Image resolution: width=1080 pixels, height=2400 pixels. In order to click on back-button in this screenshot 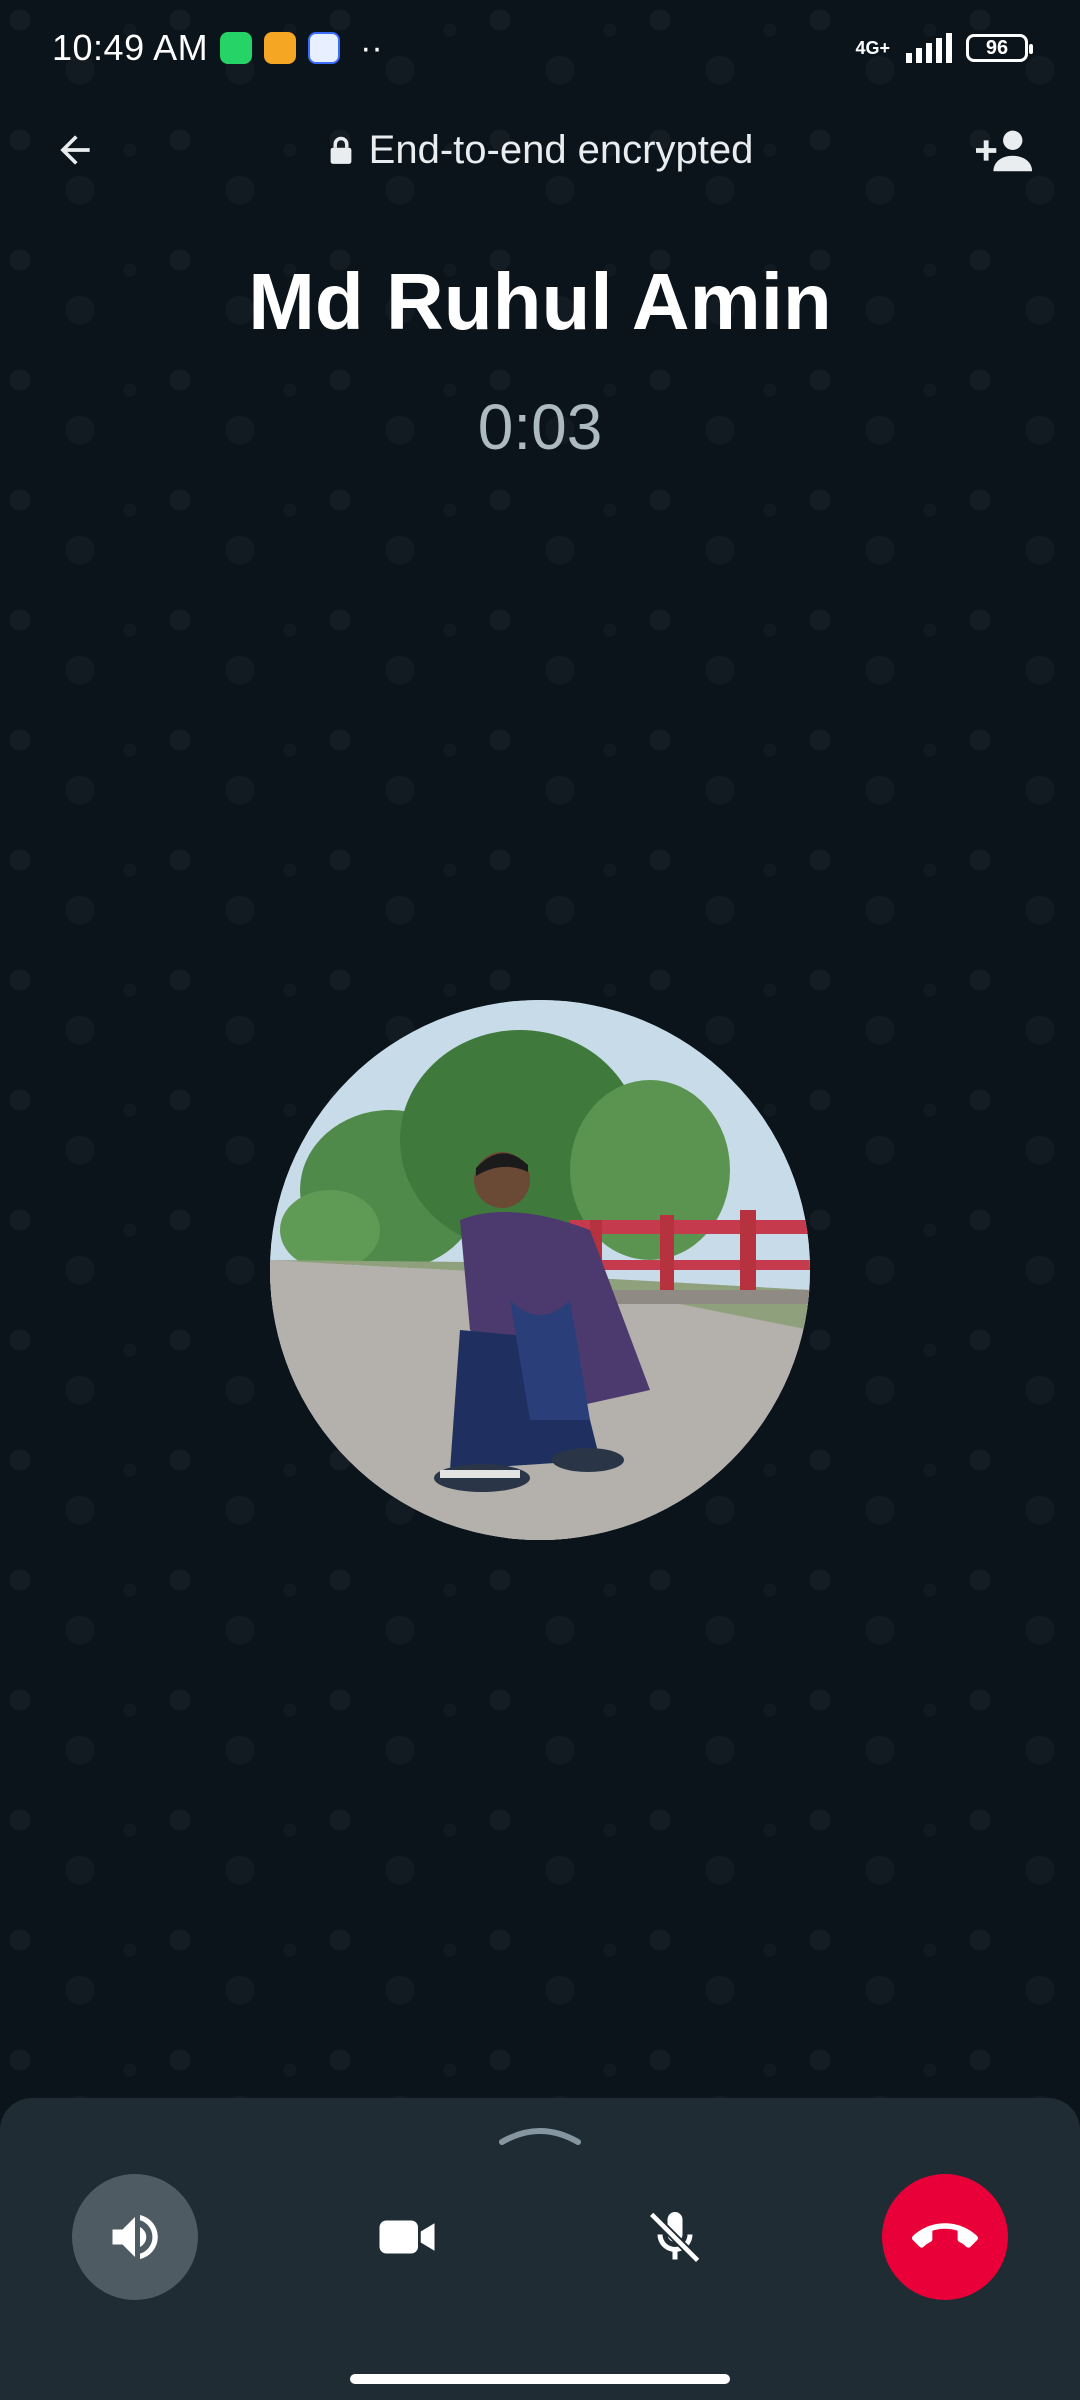, I will do `click(75, 150)`.